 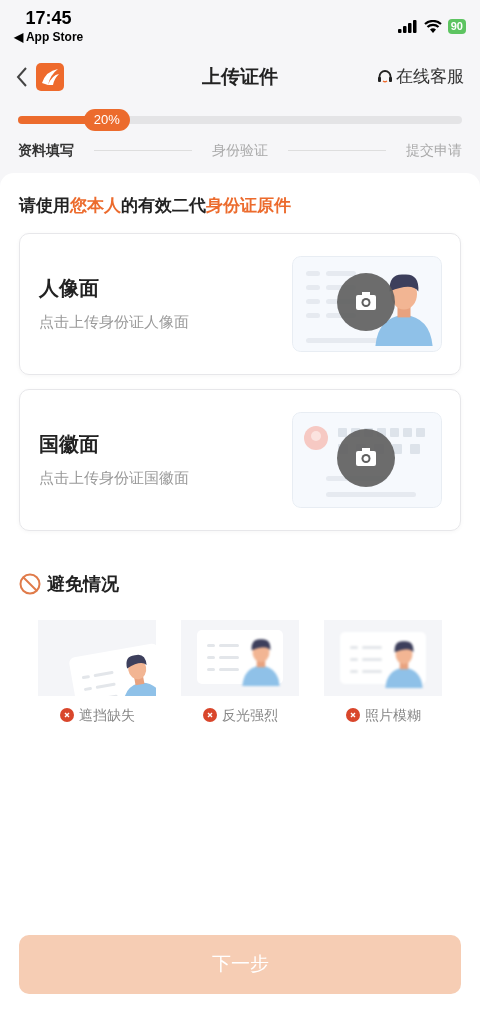 I want to click on step-label: 资料填写, so click(x=46, y=150).